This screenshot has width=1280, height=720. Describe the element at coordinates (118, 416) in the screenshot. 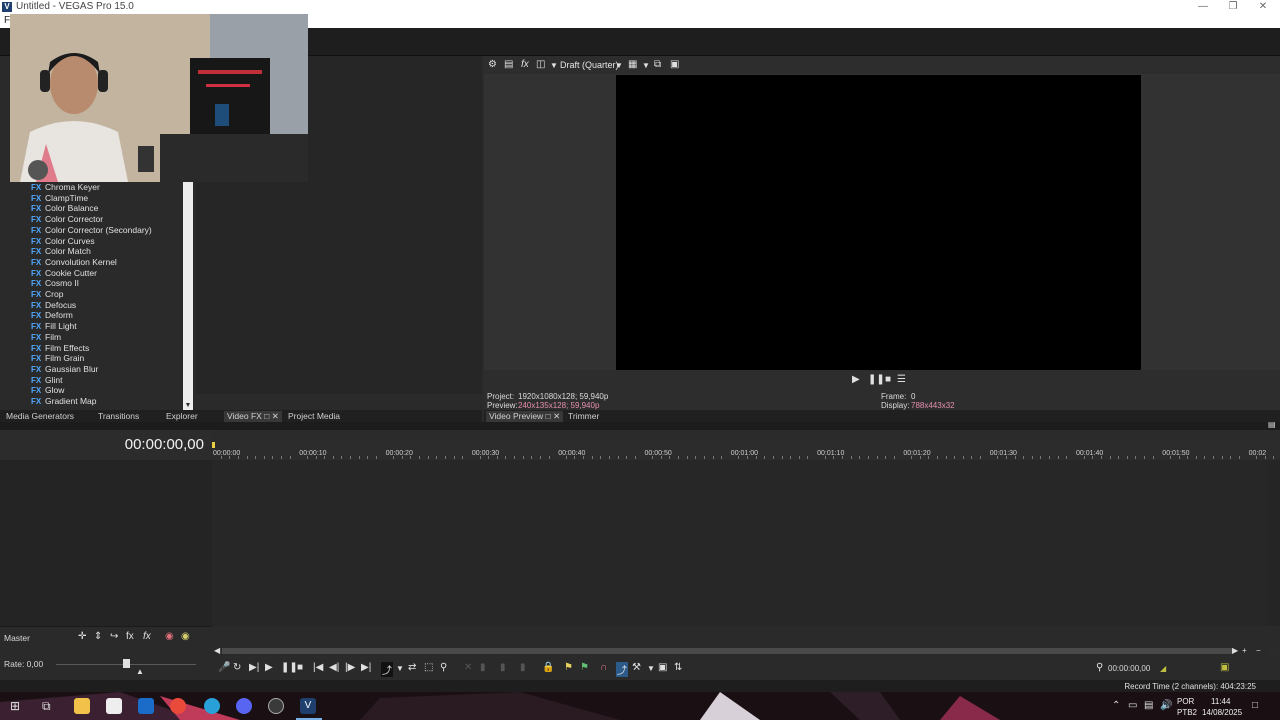

I see `tab-transitions: Transitions` at that location.